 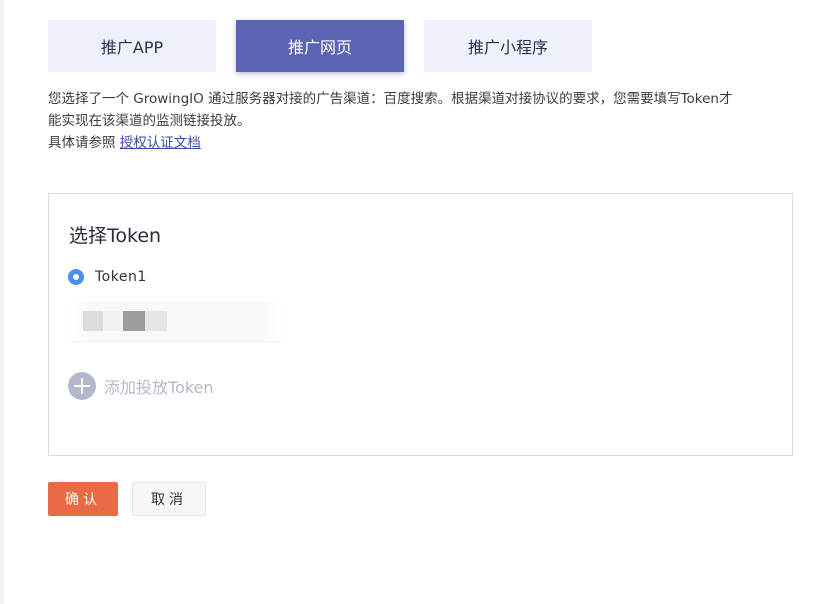 I want to click on description-line-3: 具体请参照 授权认证文档, so click(x=424, y=143).